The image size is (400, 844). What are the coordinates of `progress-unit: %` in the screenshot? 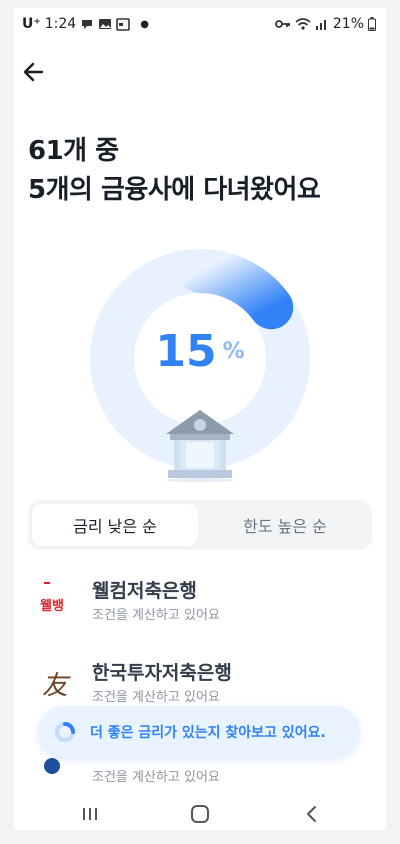 It's located at (233, 351).